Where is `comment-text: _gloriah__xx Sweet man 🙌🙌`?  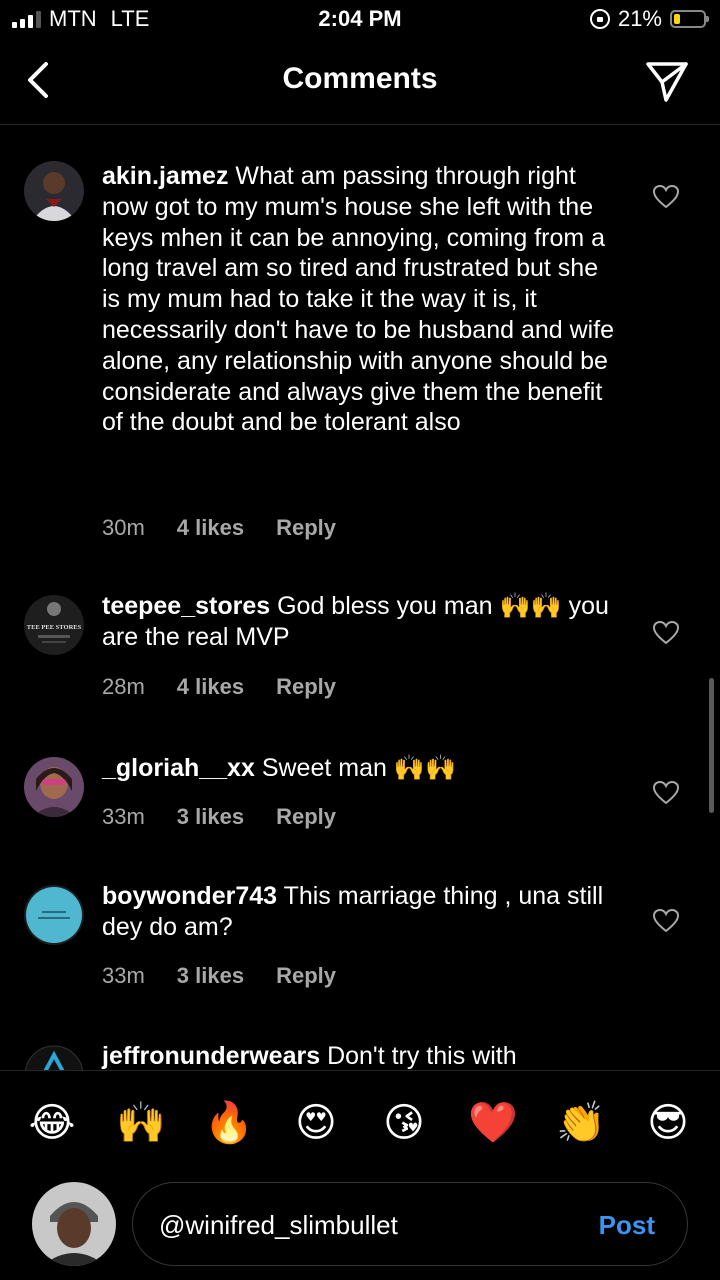
comment-text: _gloriah__xx Sweet man 🙌🙌 is located at coordinates (362, 768).